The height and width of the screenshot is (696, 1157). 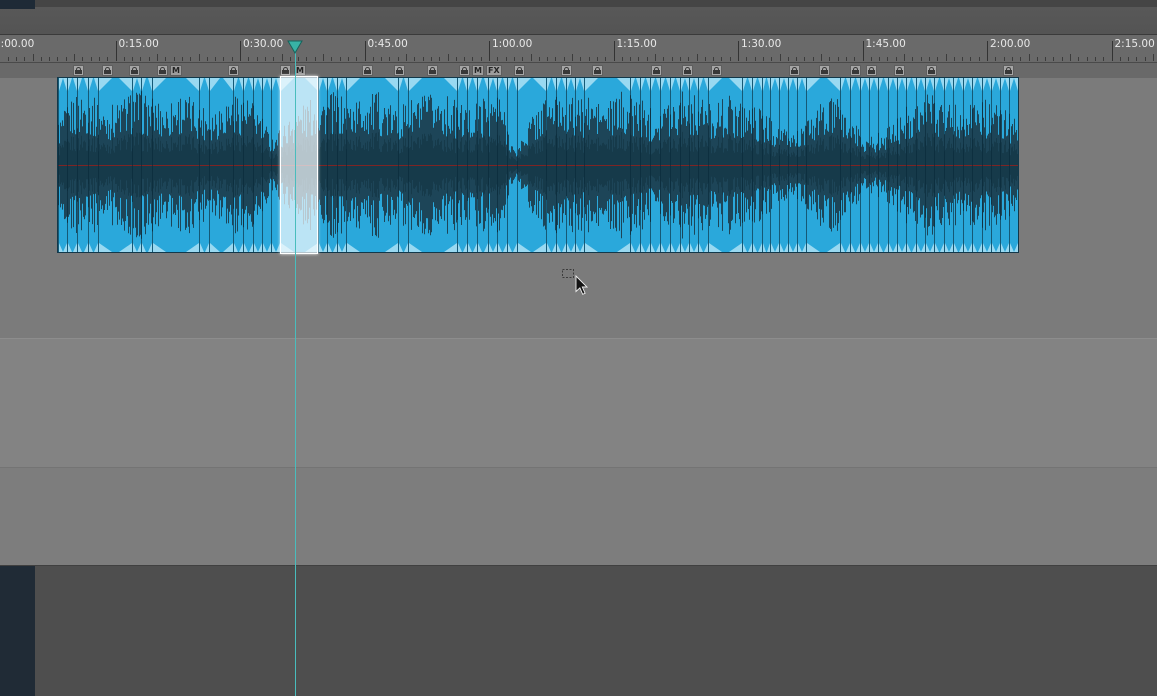 What do you see at coordinates (300, 70) in the screenshot?
I see `clip-m-badge: M` at bounding box center [300, 70].